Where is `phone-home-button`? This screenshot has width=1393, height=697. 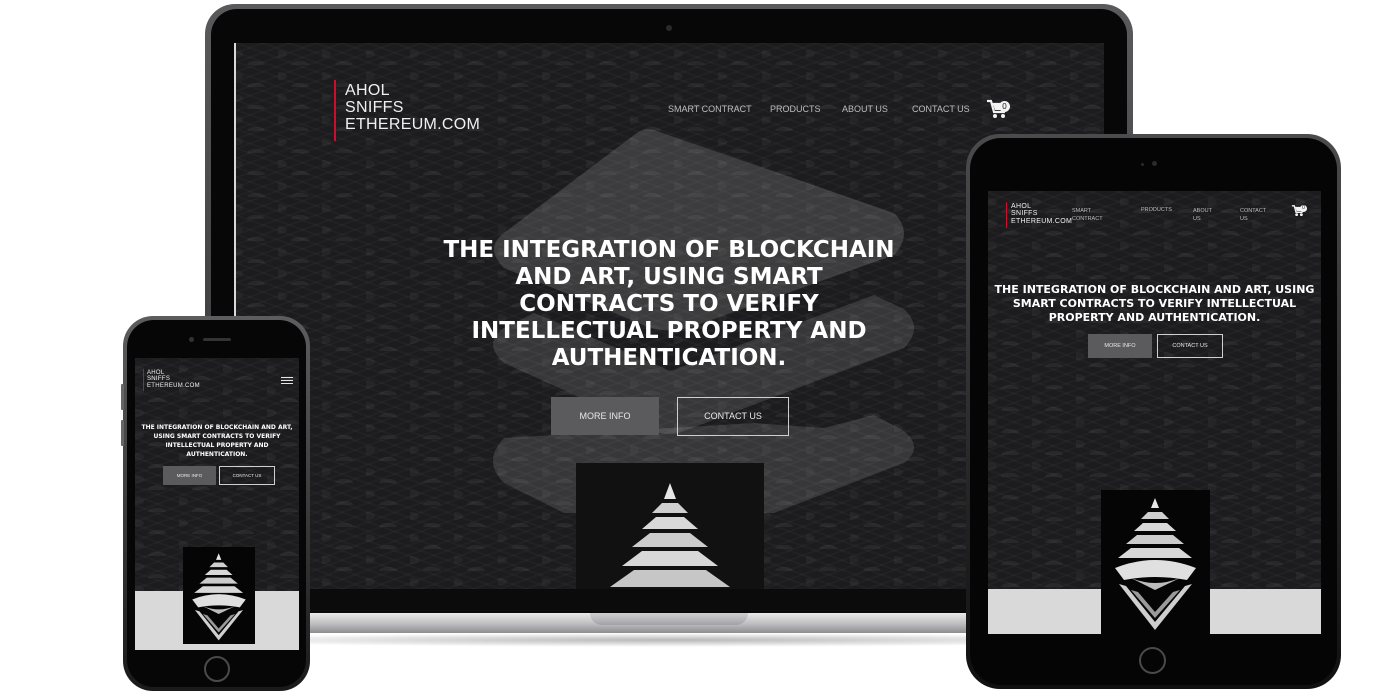
phone-home-button is located at coordinates (217, 669).